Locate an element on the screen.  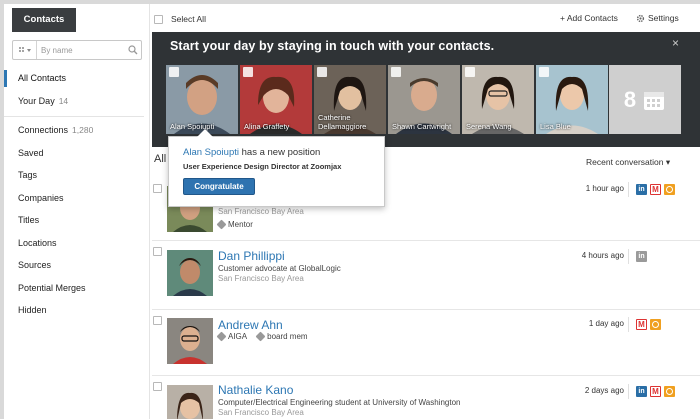
select-all-checkbox is located at coordinates (158, 19).